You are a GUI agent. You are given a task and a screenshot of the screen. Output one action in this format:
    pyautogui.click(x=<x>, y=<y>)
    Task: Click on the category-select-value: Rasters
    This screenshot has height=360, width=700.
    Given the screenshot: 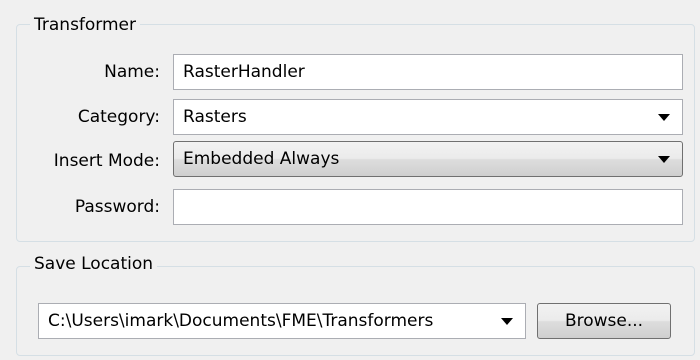 What is the action you would take?
    pyautogui.click(x=215, y=117)
    